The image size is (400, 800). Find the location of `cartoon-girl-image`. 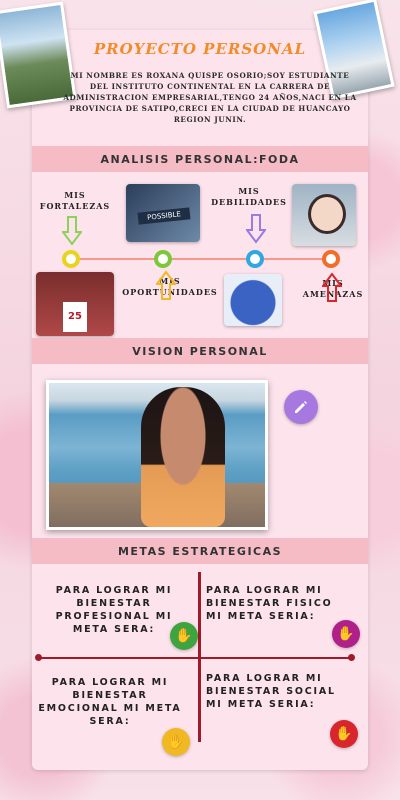

cartoon-girl-image is located at coordinates (324, 215).